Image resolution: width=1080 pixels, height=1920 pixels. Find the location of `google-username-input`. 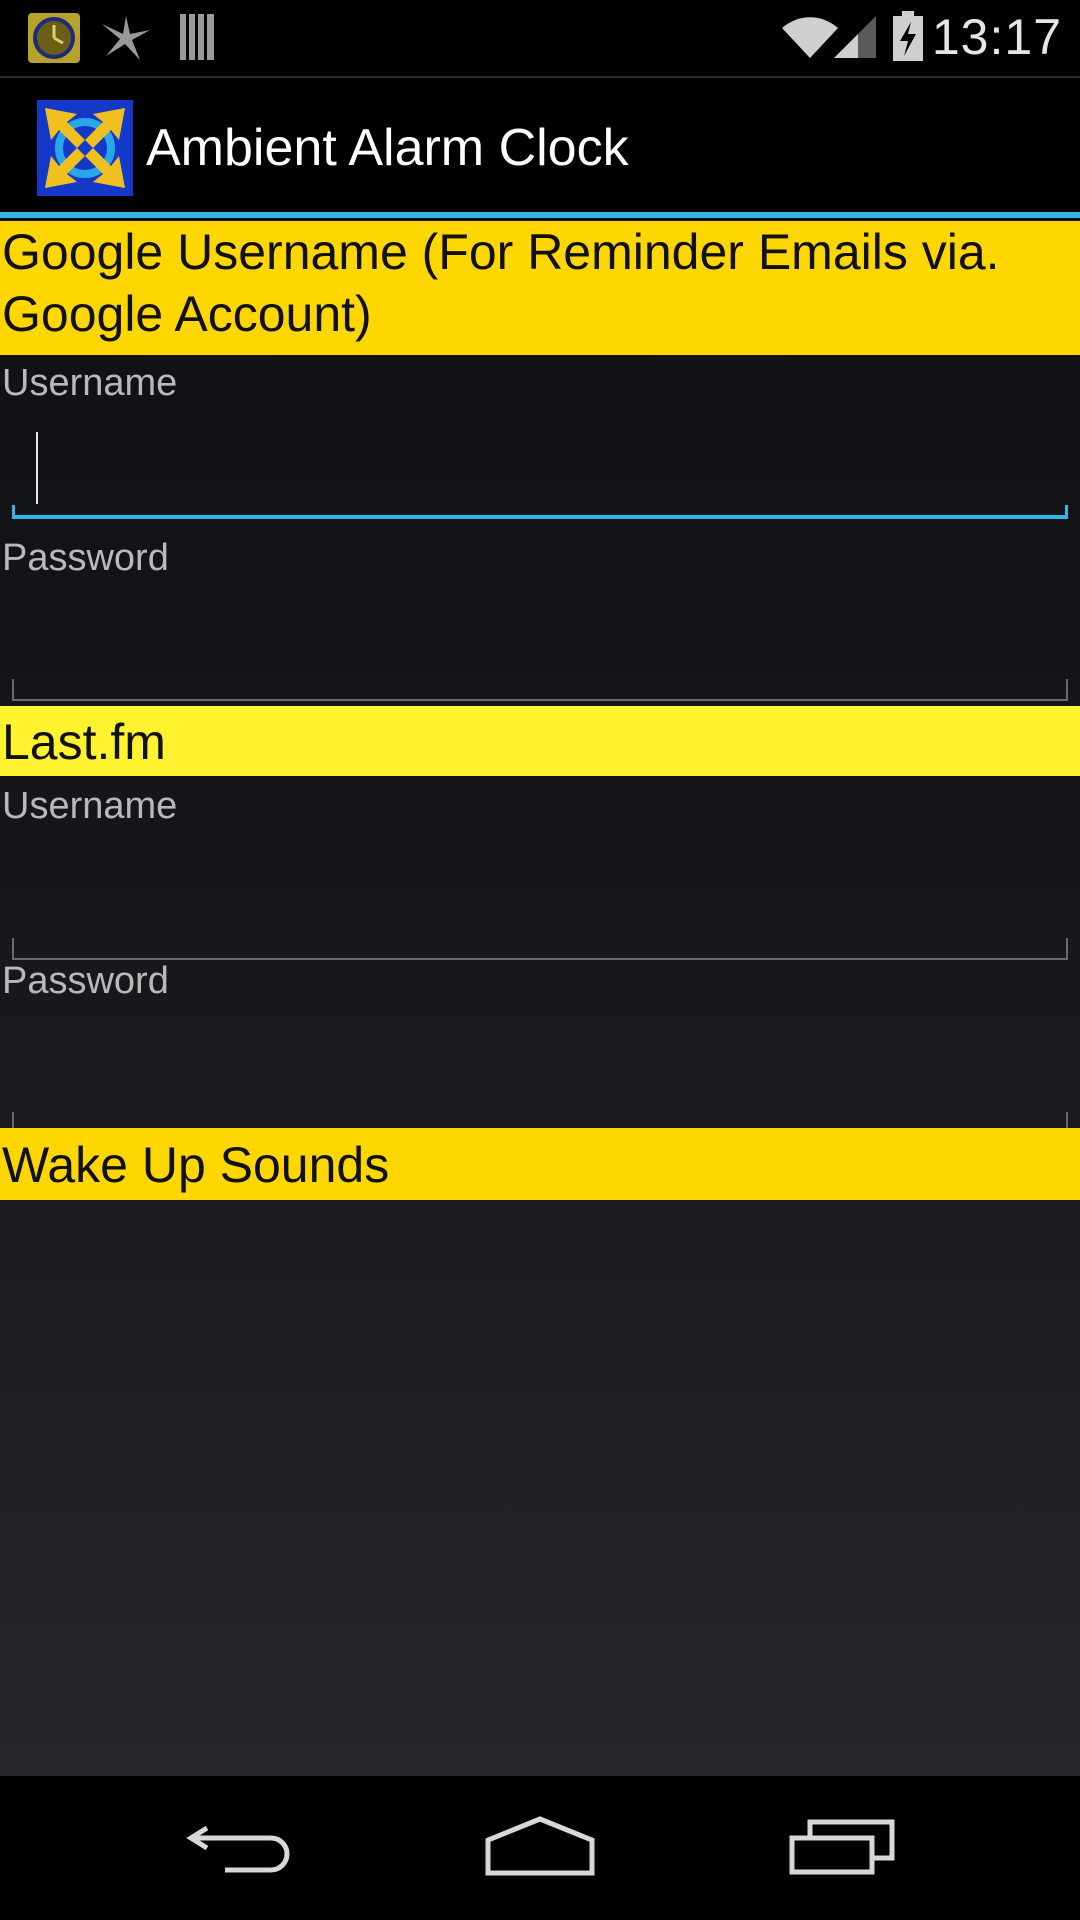

google-username-input is located at coordinates (542, 455).